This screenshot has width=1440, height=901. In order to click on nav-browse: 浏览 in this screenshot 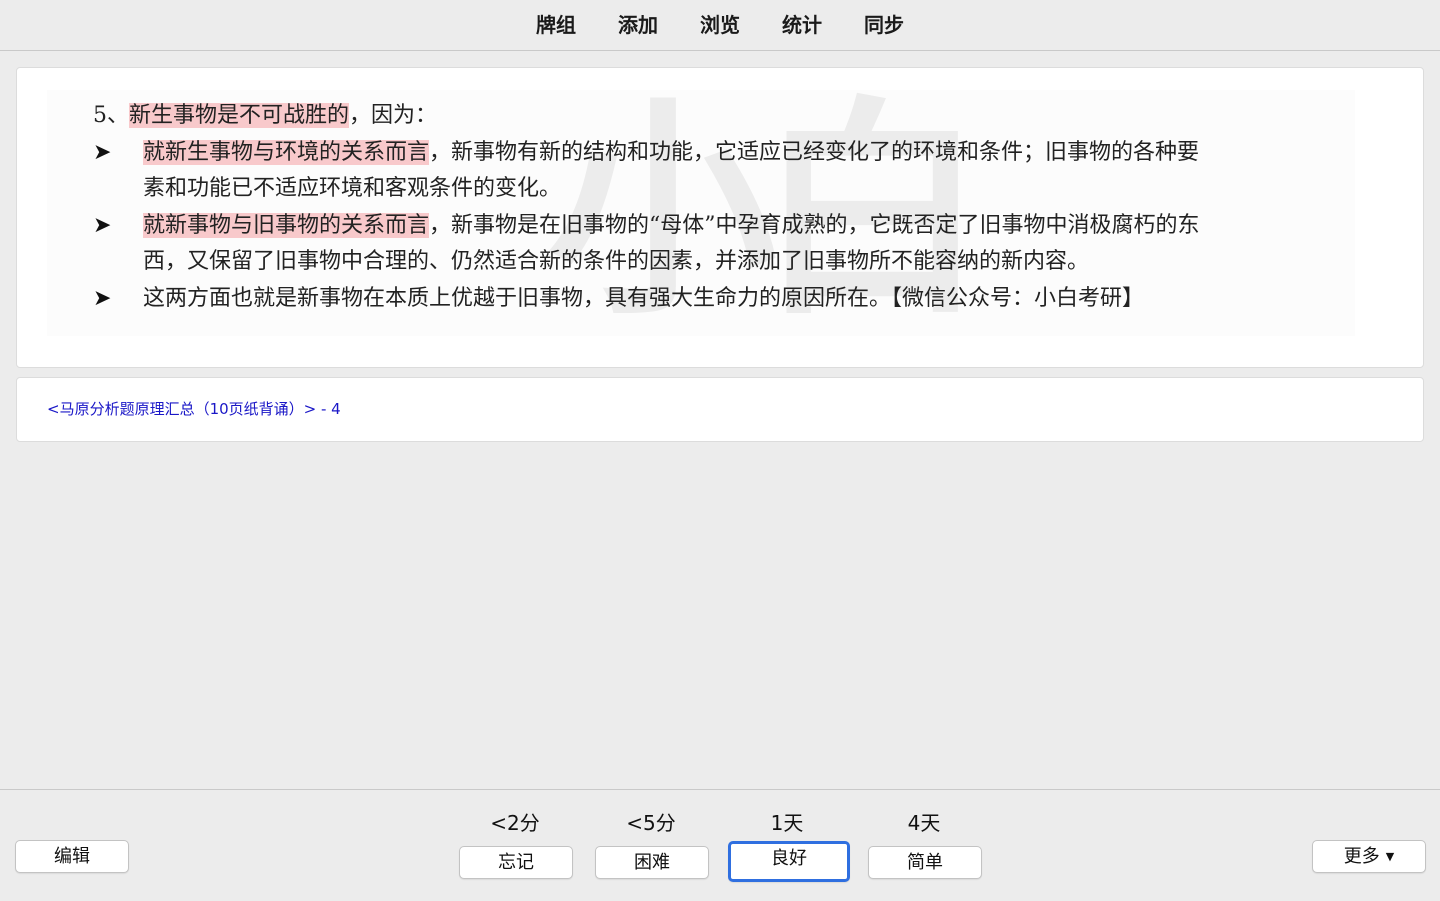, I will do `click(720, 25)`.